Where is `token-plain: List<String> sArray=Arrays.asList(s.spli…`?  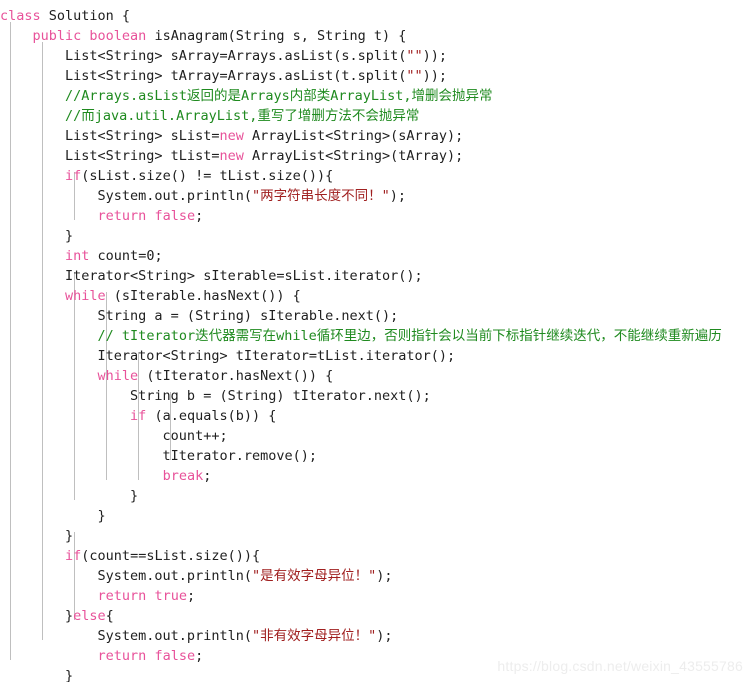 token-plain: List<String> sArray=Arrays.asList(s.spli… is located at coordinates (203, 56).